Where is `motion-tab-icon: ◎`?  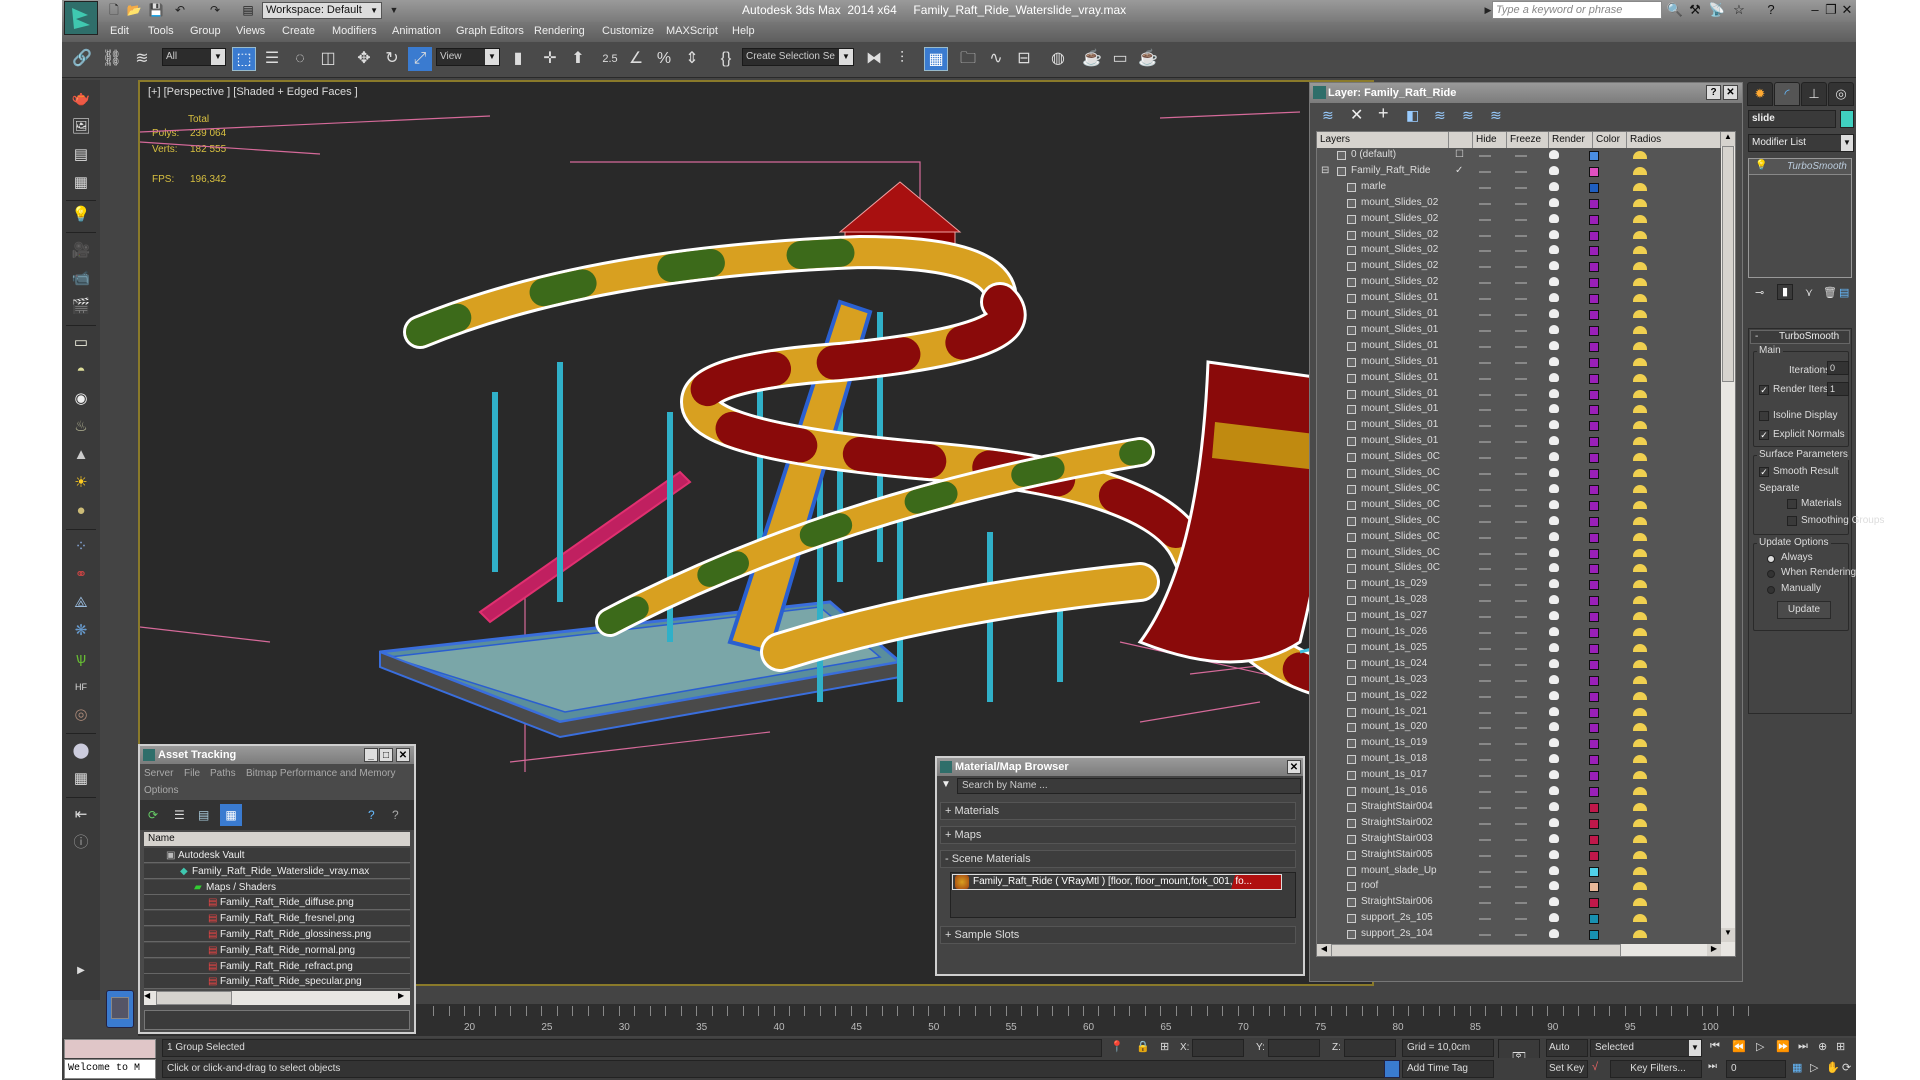 motion-tab-icon: ◎ is located at coordinates (1841, 94).